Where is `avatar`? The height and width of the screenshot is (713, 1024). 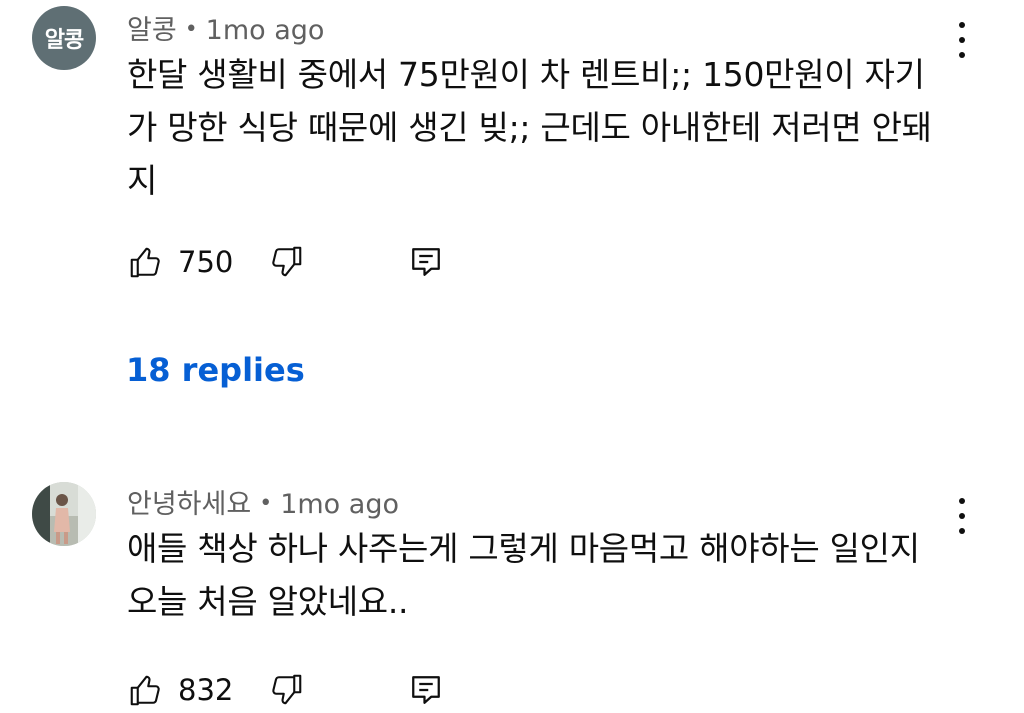
avatar is located at coordinates (64, 514).